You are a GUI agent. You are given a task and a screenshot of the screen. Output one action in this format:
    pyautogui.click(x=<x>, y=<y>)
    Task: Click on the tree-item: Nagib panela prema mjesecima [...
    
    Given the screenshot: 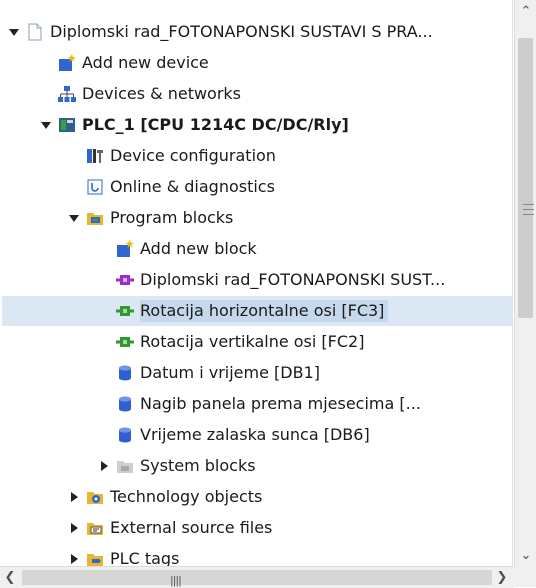 What is the action you would take?
    pyautogui.click(x=257, y=404)
    